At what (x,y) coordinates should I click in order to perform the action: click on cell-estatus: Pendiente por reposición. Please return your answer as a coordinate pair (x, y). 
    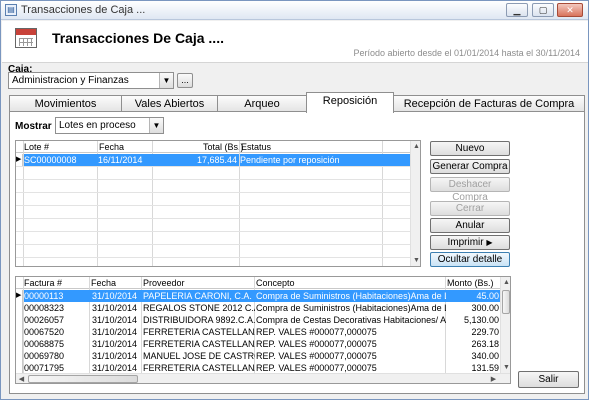
    Looking at the image, I should click on (327, 160).